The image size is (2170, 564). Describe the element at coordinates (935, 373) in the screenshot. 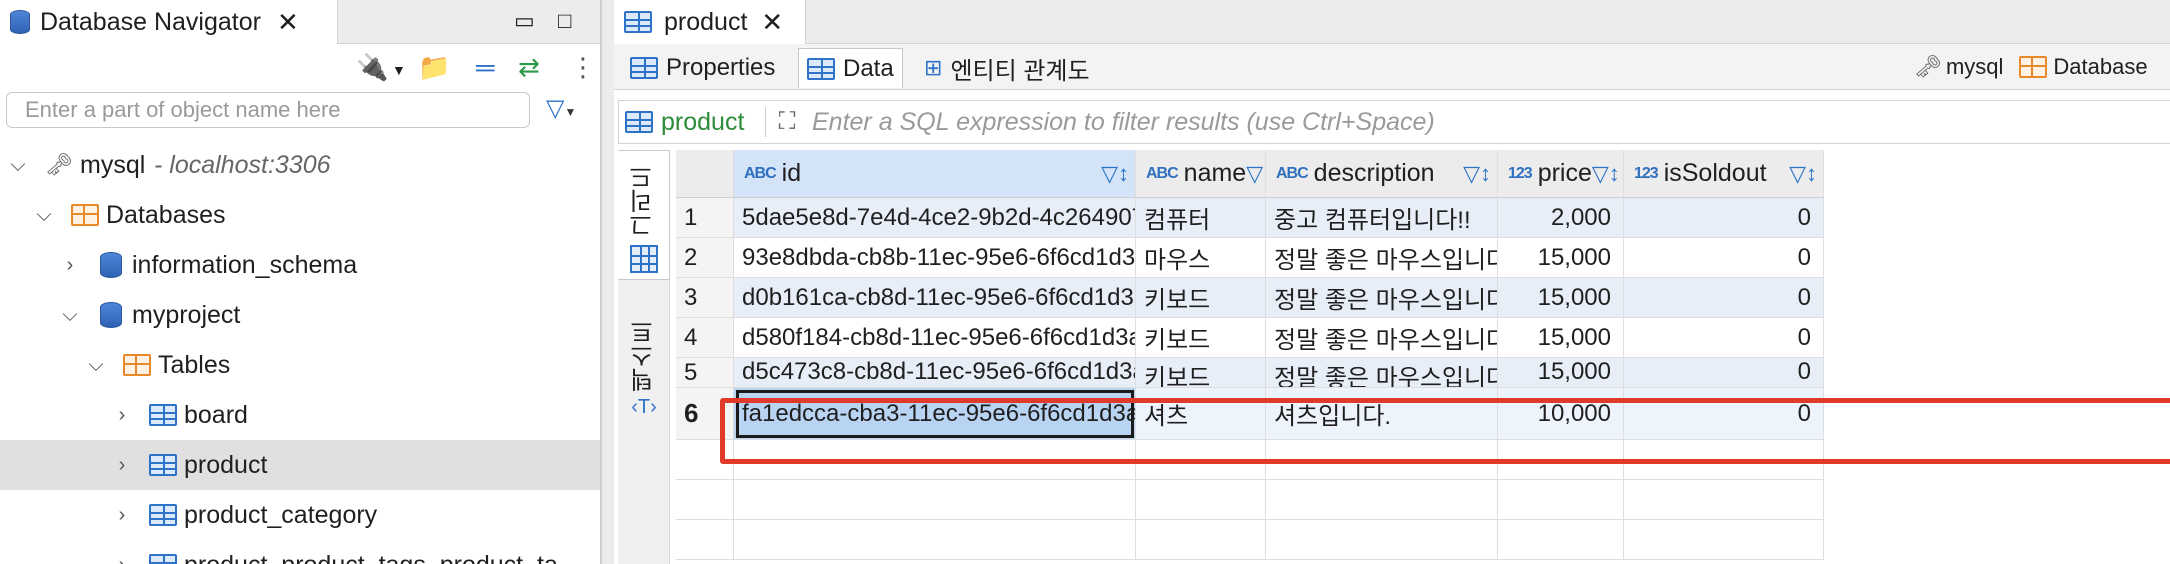

I see `cell-id: d5c473c8-cb8d-11ec-95e6-6f6cd1d3adeb` at that location.